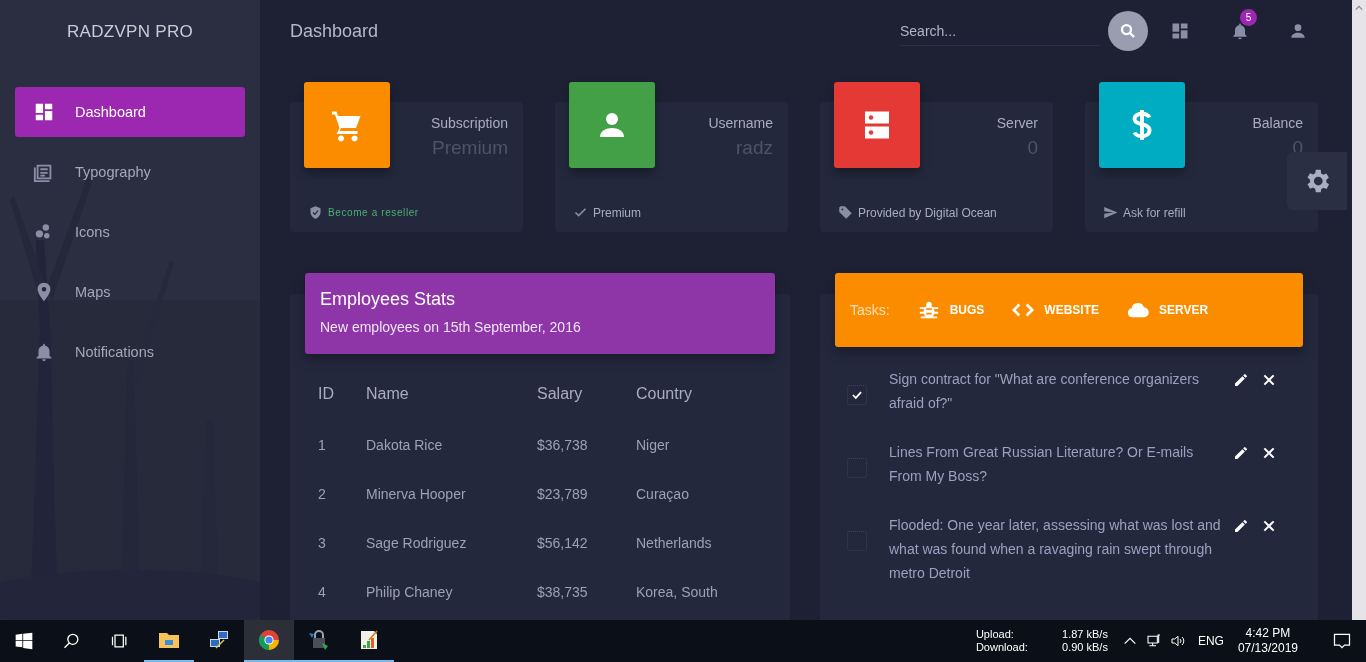  Describe the element at coordinates (326, 394) in the screenshot. I see `column-header: ID` at that location.